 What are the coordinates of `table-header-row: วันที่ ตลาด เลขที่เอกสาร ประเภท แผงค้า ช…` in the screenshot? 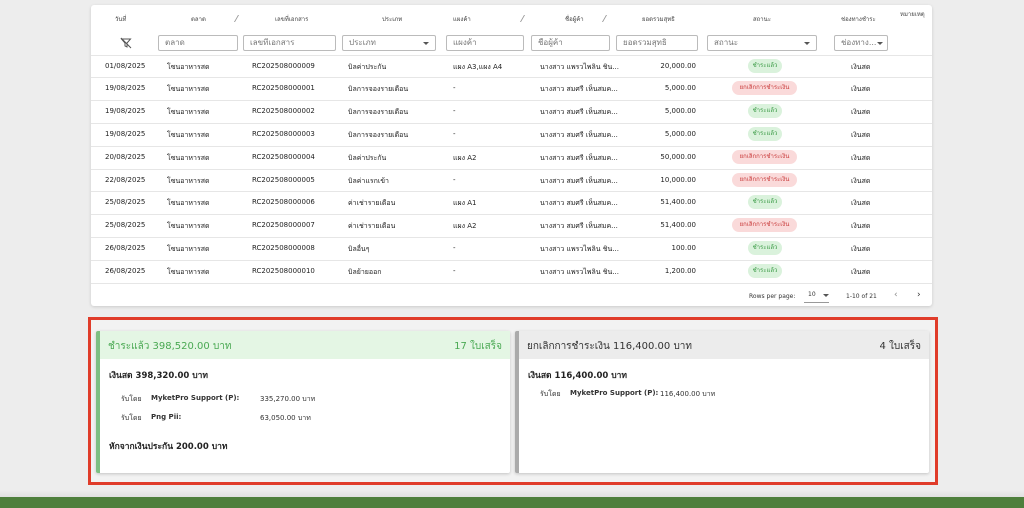 It's located at (511, 17).